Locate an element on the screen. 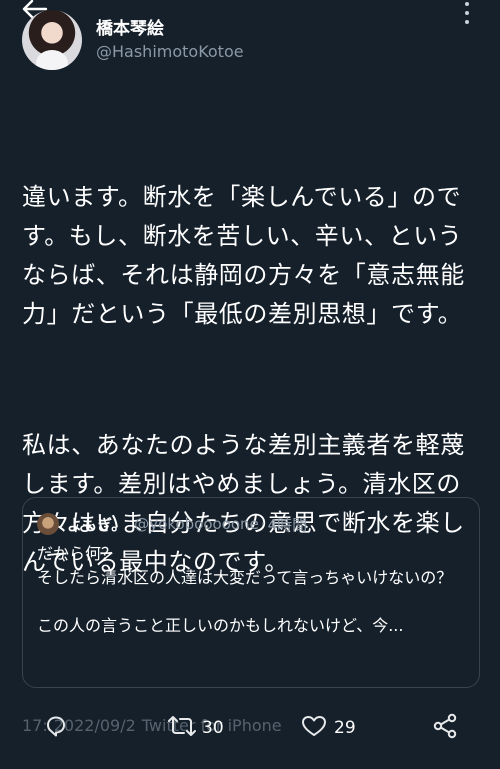 The width and height of the screenshot is (500, 769). quoted-author-handle: @yokobooooone is located at coordinates (196, 524).